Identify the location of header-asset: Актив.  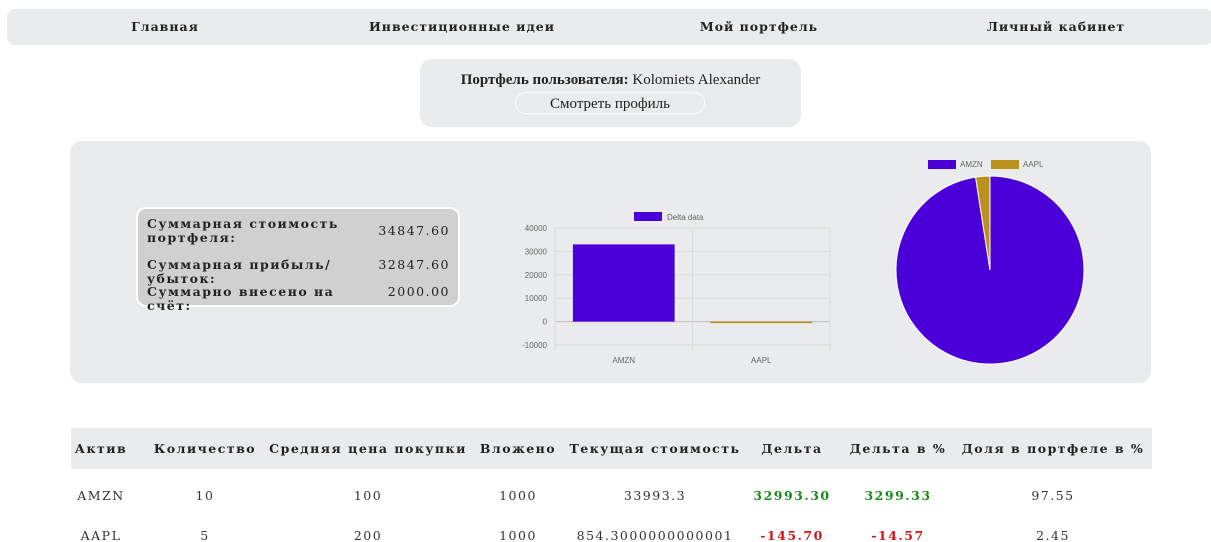
(101, 448).